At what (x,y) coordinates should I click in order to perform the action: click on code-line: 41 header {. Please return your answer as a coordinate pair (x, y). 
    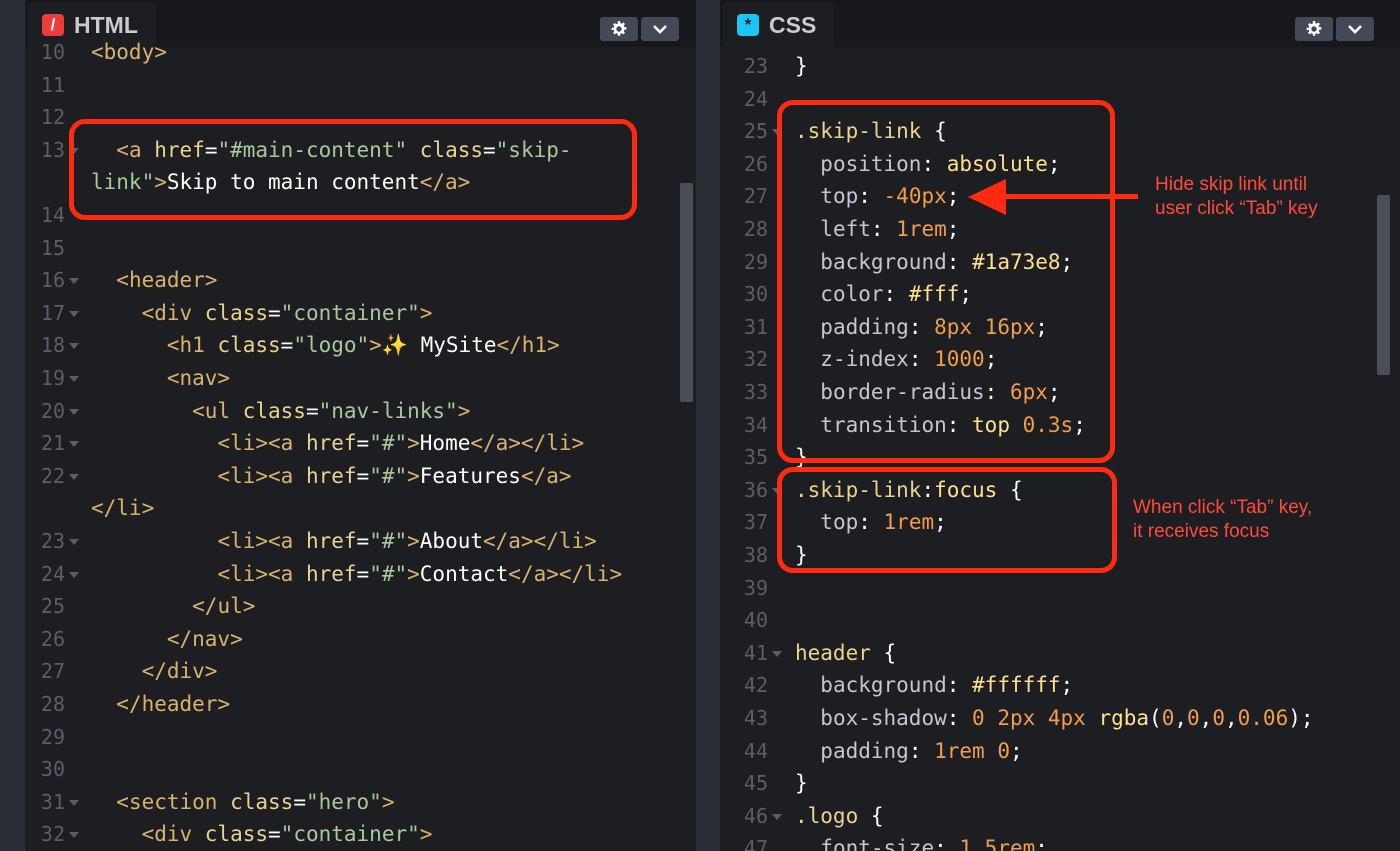
    Looking at the image, I should click on (1060, 653).